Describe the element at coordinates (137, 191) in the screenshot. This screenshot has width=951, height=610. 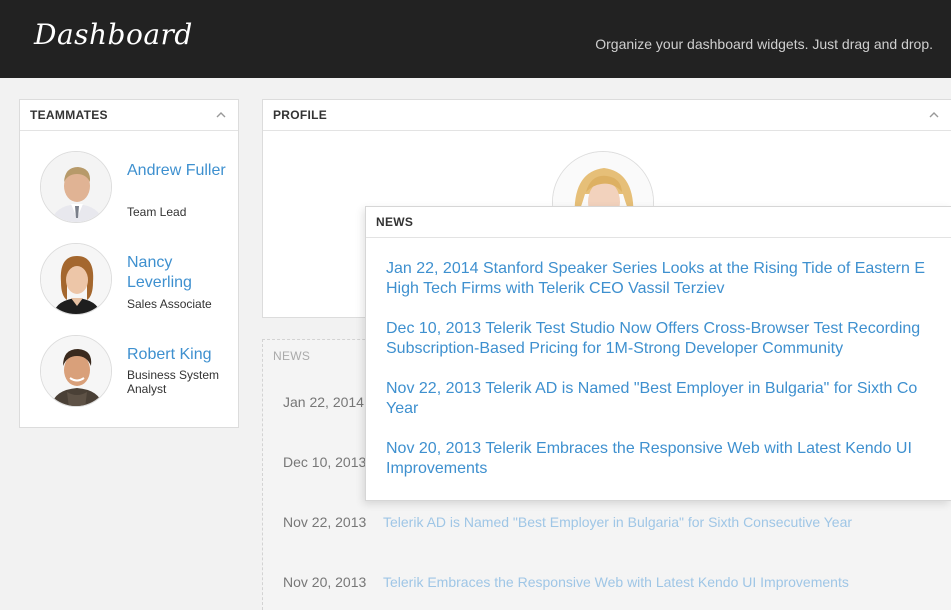
I see `teammate-card: Andrew Fuller Team Lead` at that location.